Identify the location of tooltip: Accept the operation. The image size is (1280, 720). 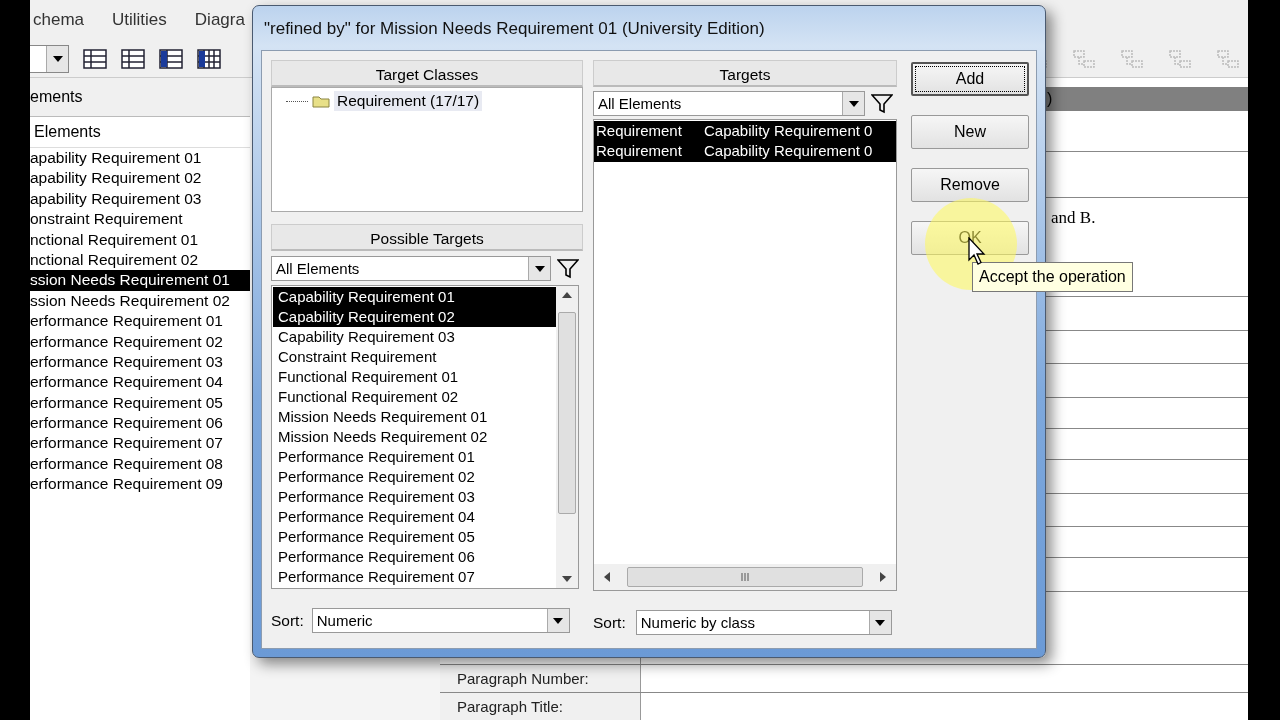
(1052, 277).